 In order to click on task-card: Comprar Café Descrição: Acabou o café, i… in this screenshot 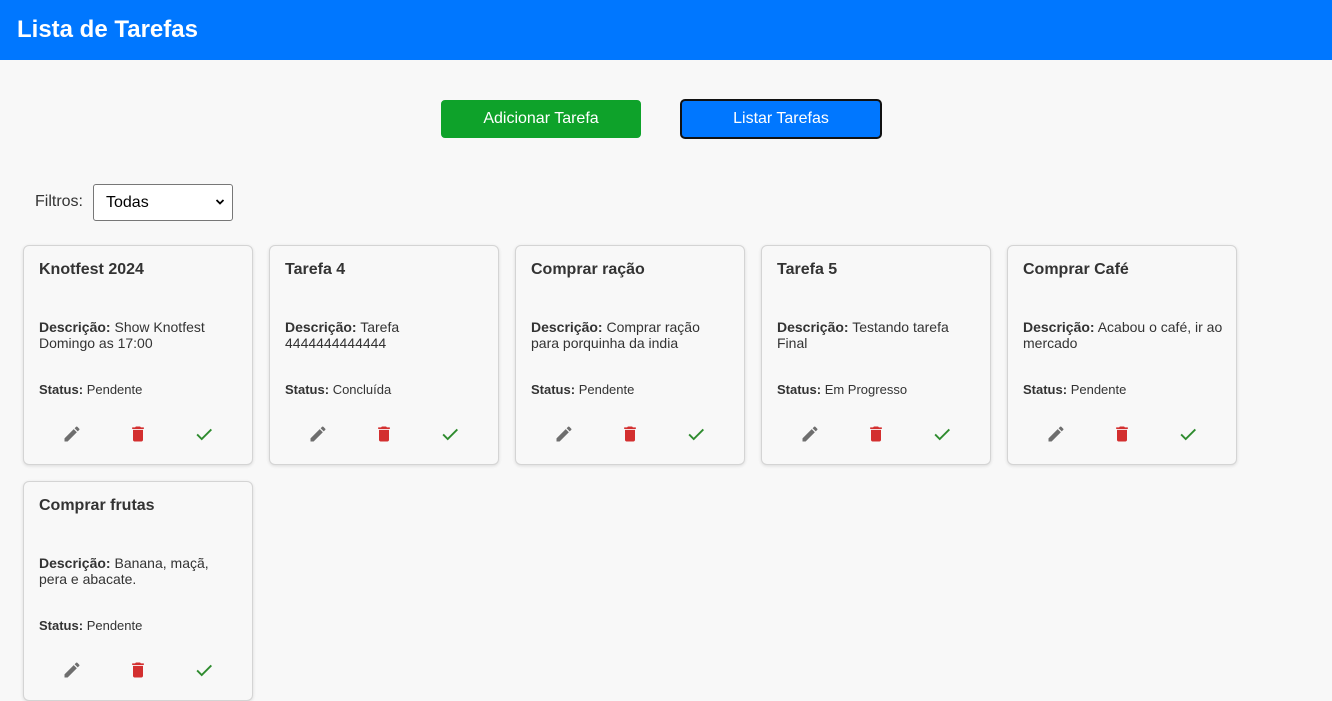, I will do `click(1122, 355)`.